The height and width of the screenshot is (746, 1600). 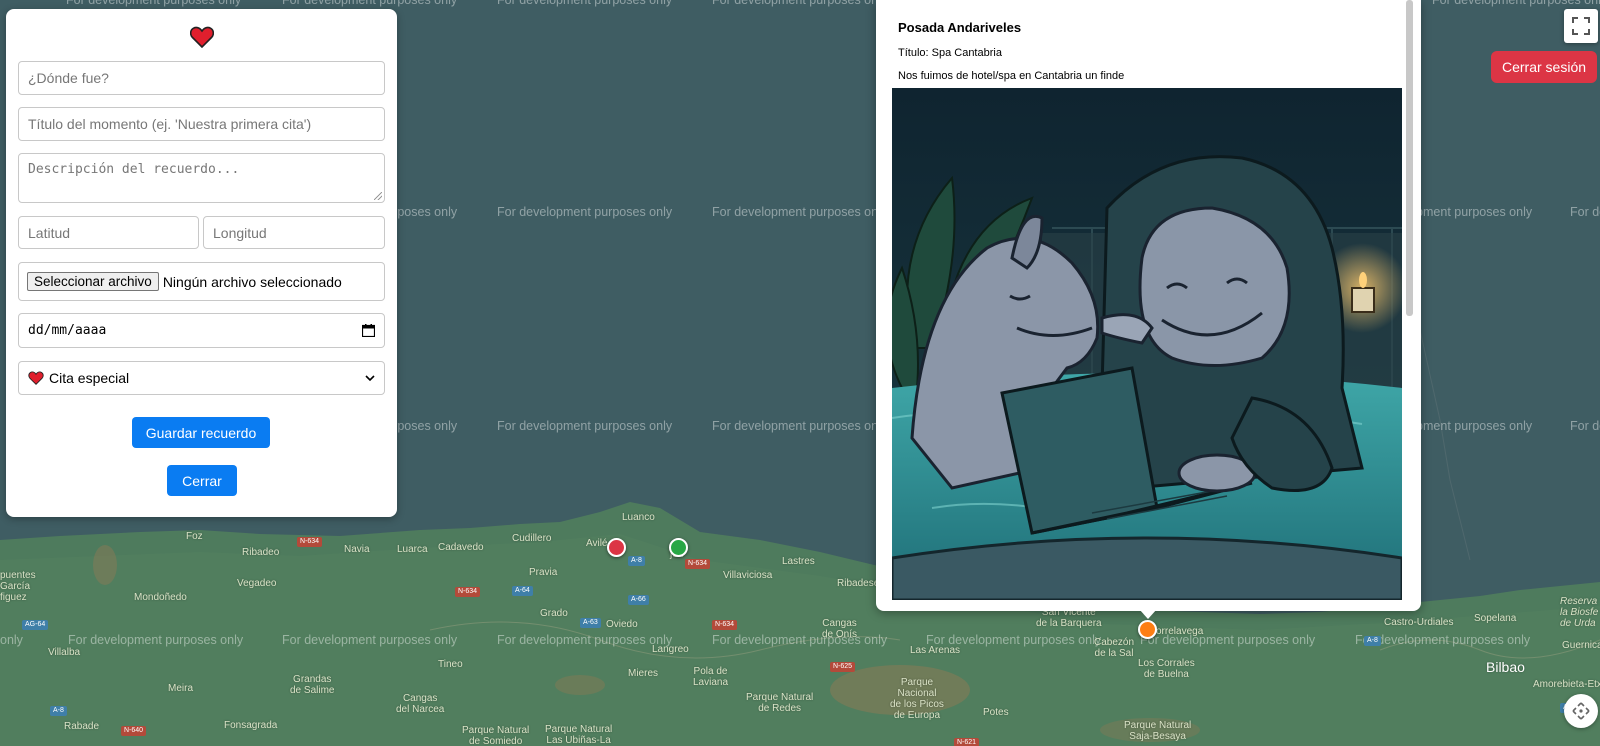 What do you see at coordinates (960, 27) in the screenshot?
I see `popup-title: Posada Andariveles` at bounding box center [960, 27].